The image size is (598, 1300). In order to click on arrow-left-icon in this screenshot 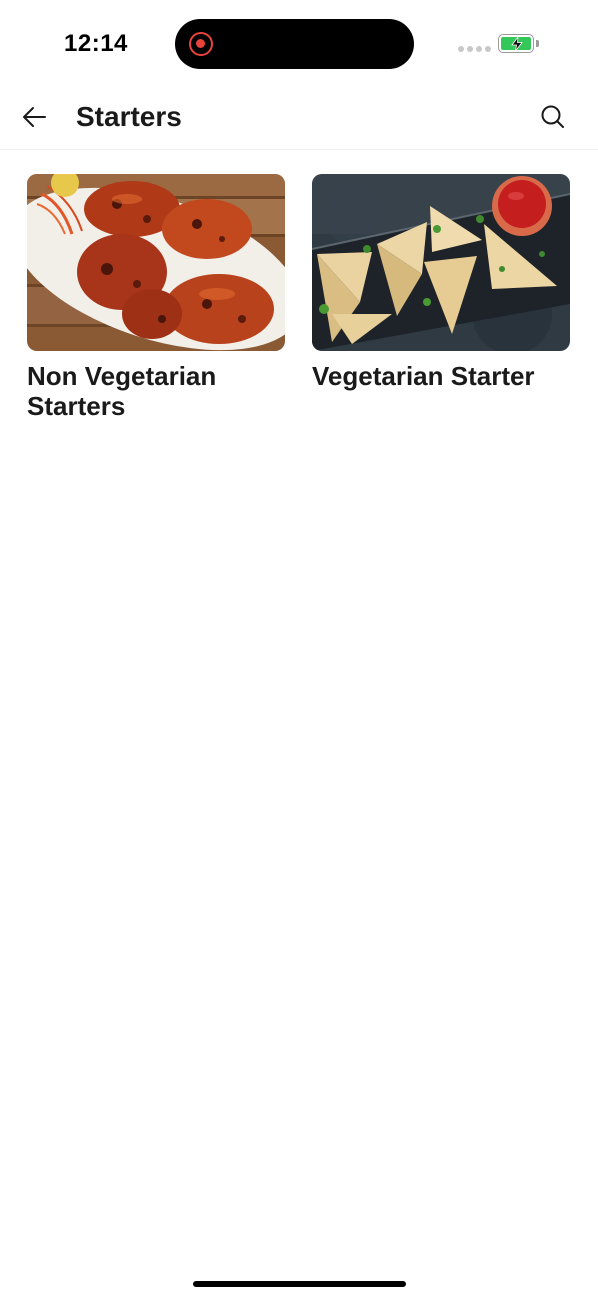, I will do `click(34, 117)`.